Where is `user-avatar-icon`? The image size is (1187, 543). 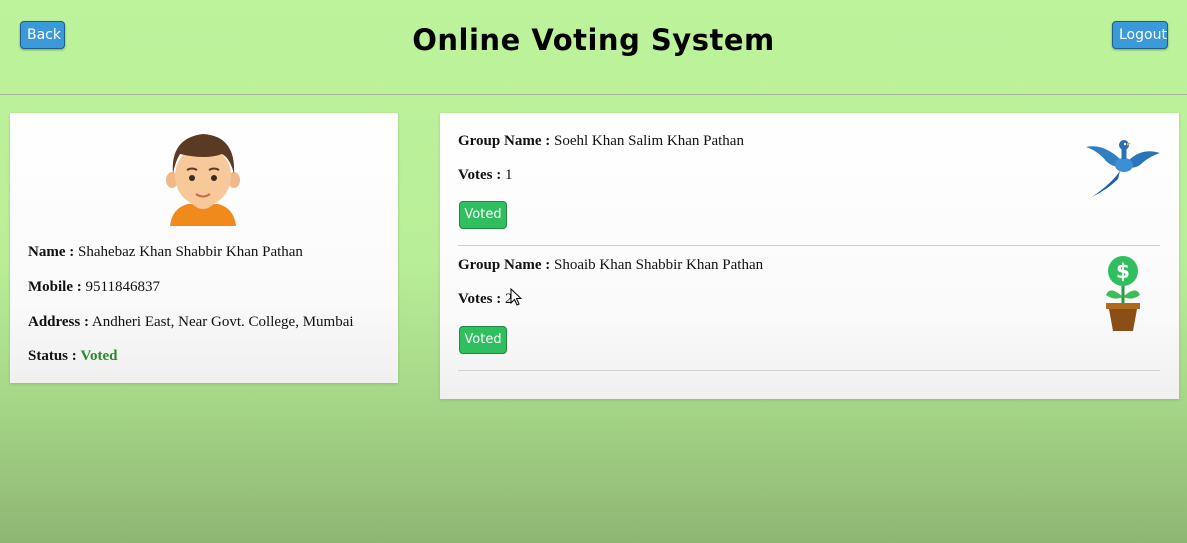
user-avatar-icon is located at coordinates (203, 180).